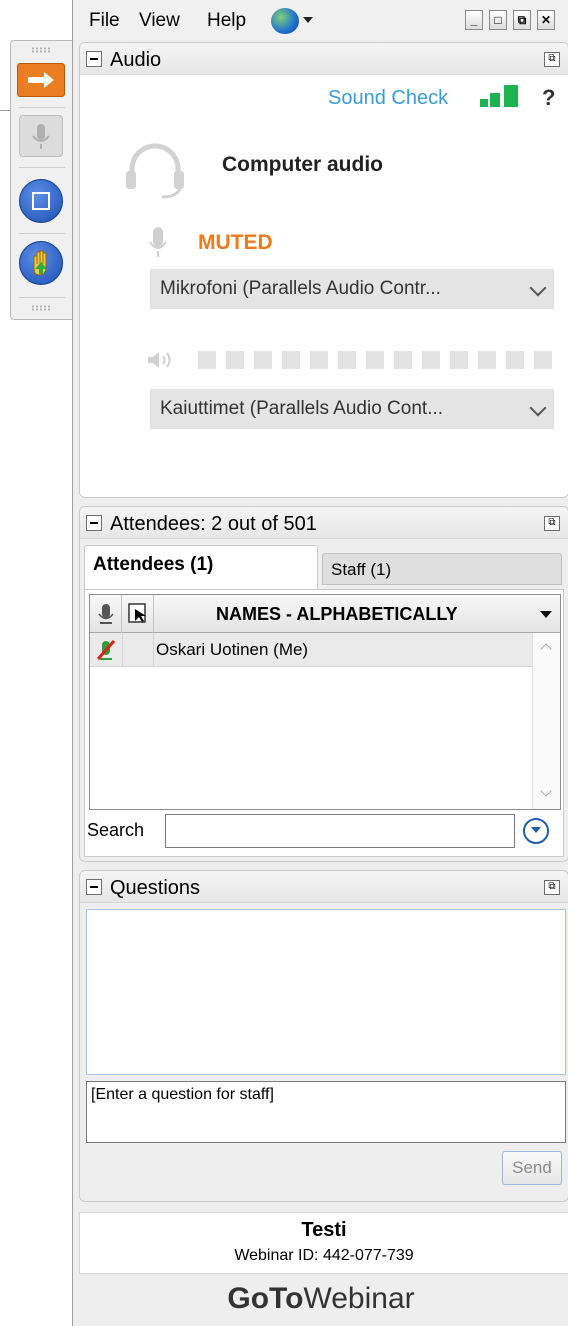  Describe the element at coordinates (552, 887) in the screenshot. I see `popout-questions-button: ⧉` at that location.